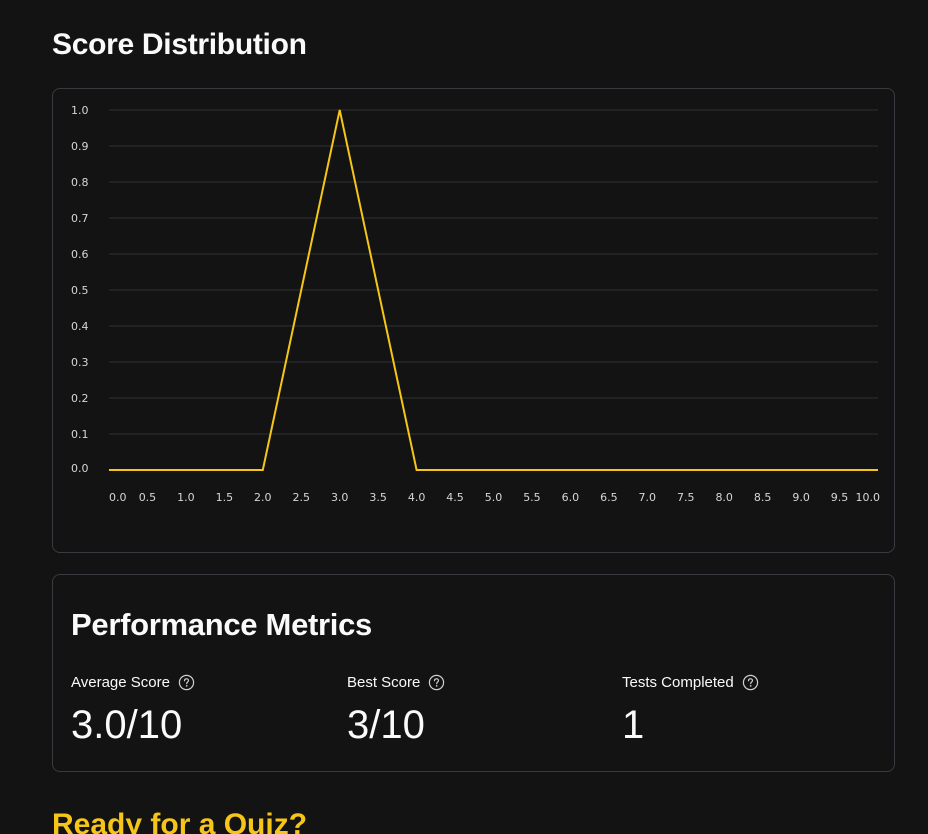 This screenshot has width=928, height=834. What do you see at coordinates (648, 497) in the screenshot?
I see `x-tick-label: 7.0` at bounding box center [648, 497].